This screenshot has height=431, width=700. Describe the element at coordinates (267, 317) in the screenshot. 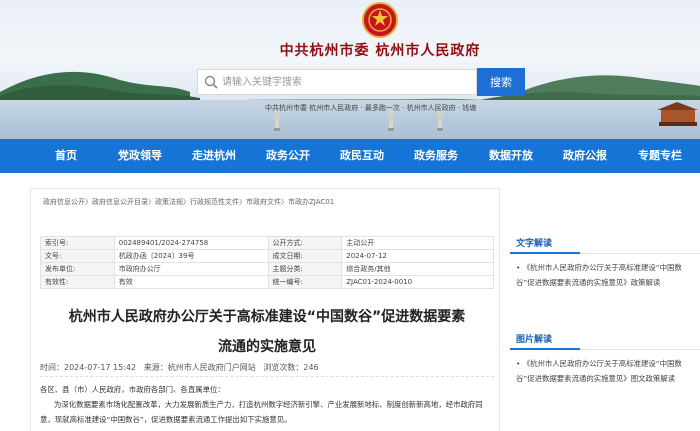

I see `article-title-line: 杭州市人民政府办公厅关于高标准建设“中国数谷”促进数据要素` at that location.